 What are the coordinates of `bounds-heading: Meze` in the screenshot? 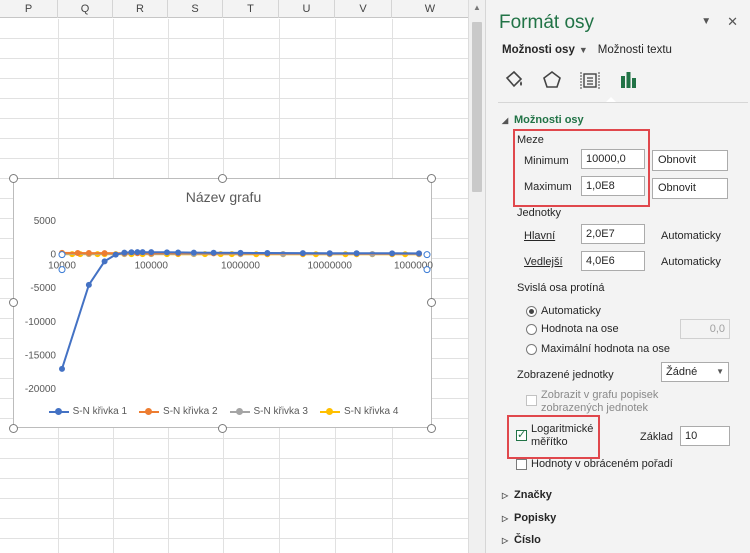 It's located at (530, 140).